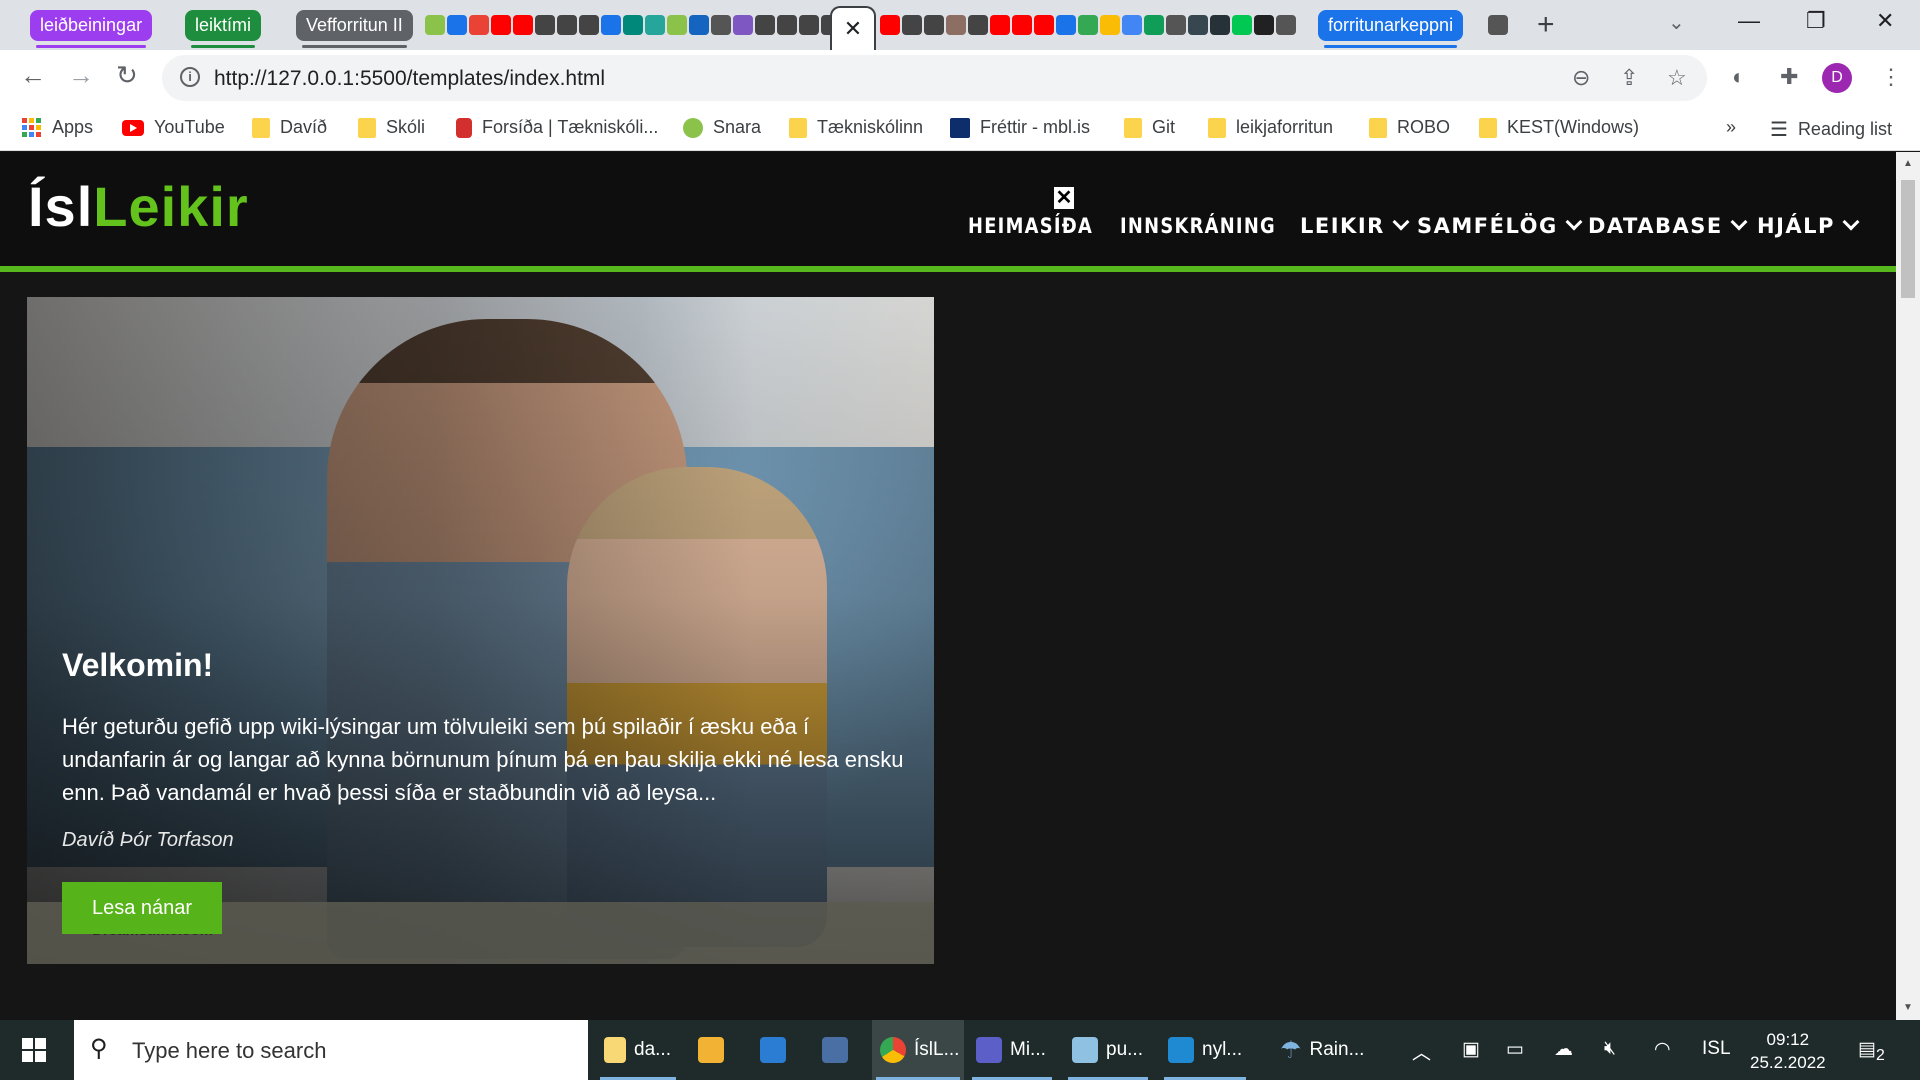  I want to click on volume-muted-icon: 🔇︎, so click(1610, 1049).